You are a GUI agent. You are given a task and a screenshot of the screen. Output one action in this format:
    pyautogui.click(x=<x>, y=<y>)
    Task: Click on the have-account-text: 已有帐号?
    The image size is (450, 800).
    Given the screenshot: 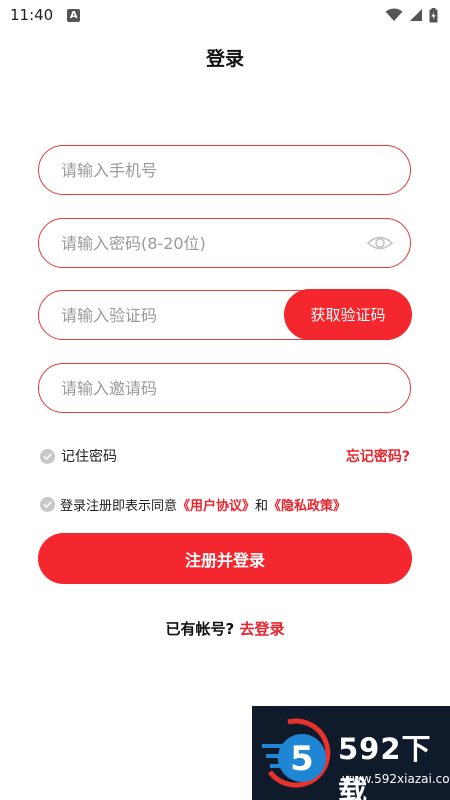 What is the action you would take?
    pyautogui.click(x=200, y=629)
    